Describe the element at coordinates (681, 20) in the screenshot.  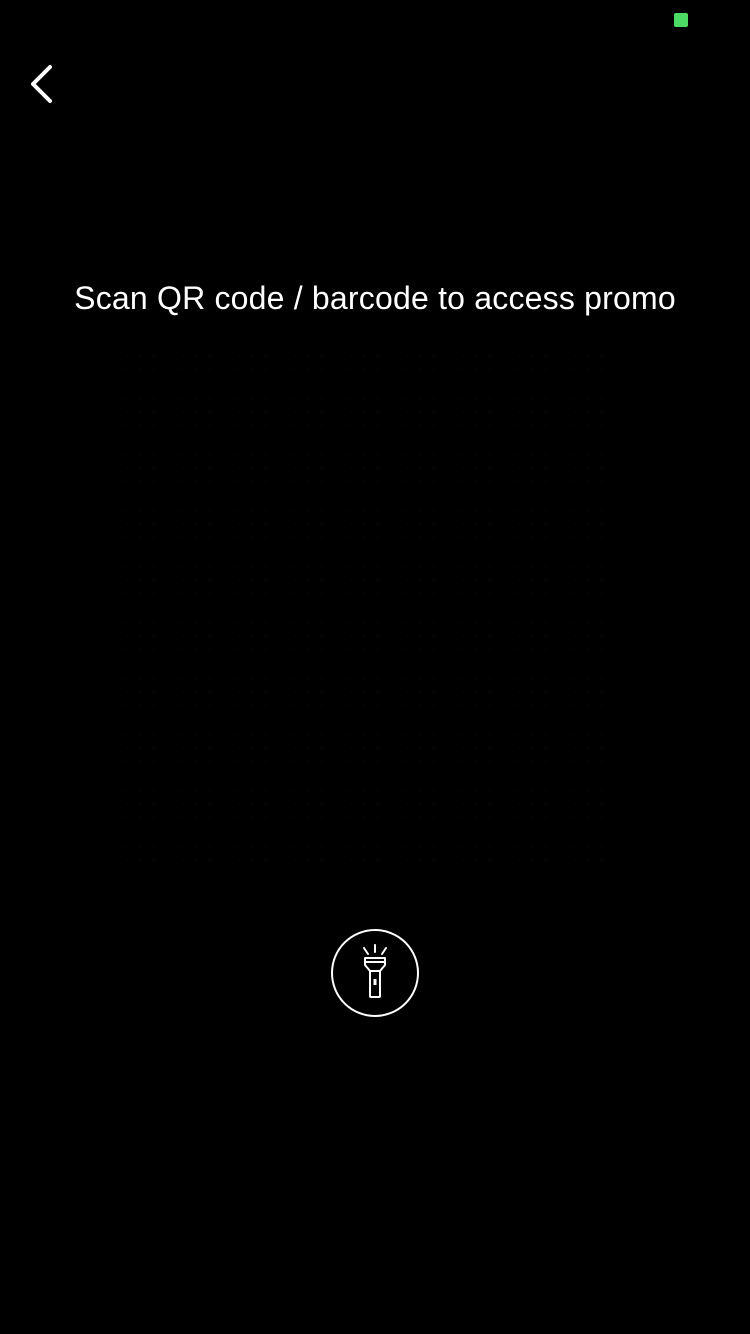
I see `status-indicator` at that location.